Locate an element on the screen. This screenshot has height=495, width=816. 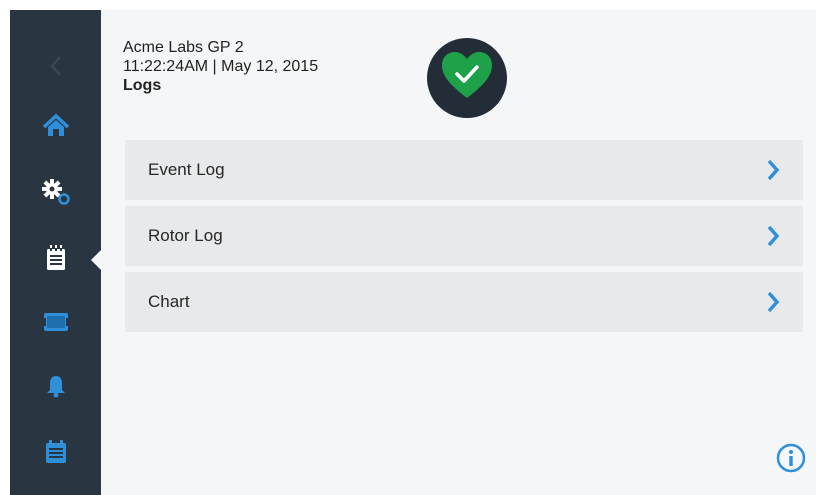
sidebar-item-alarms is located at coordinates (55, 386).